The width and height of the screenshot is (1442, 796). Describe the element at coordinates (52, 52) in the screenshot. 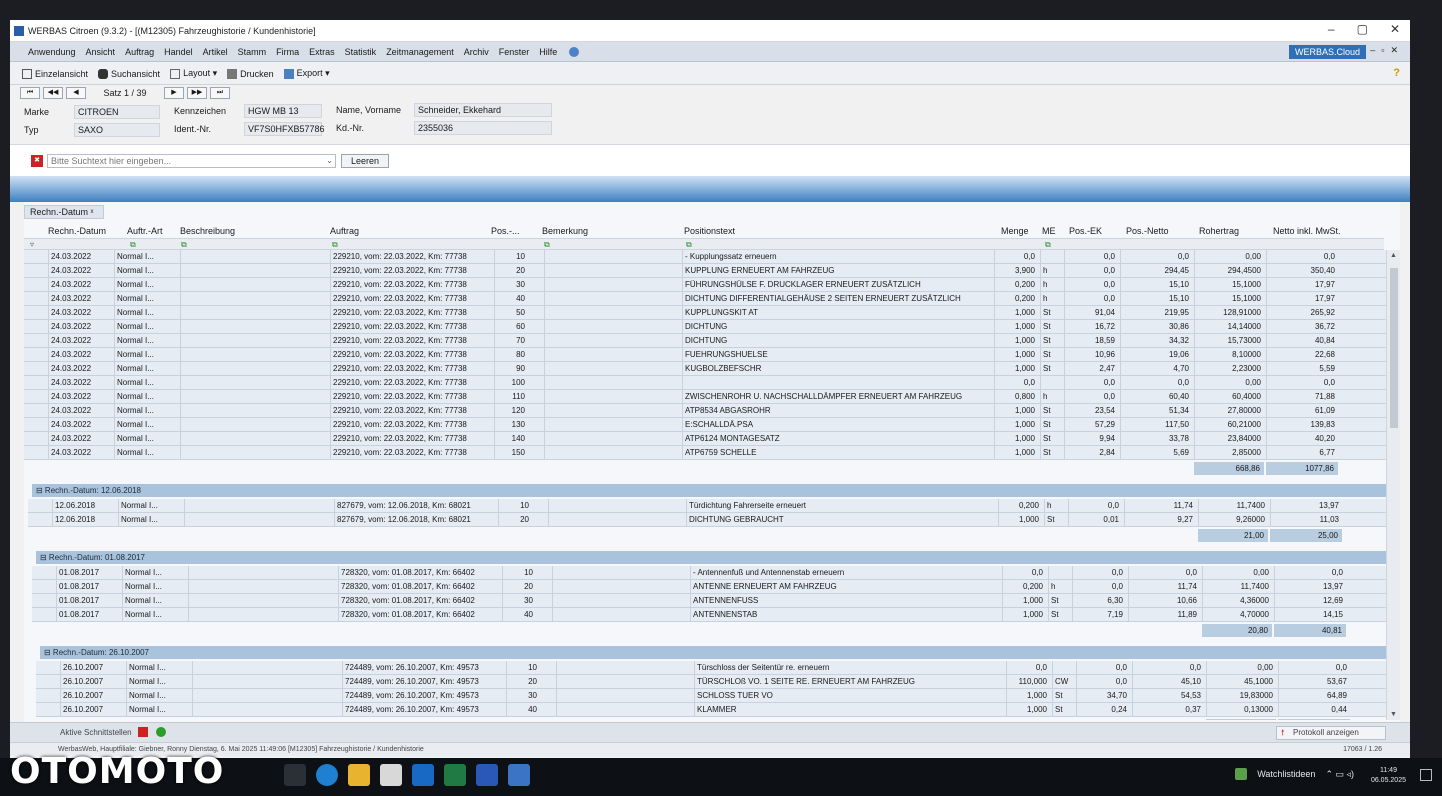

I see `menu-anwendung: Anwendung` at that location.